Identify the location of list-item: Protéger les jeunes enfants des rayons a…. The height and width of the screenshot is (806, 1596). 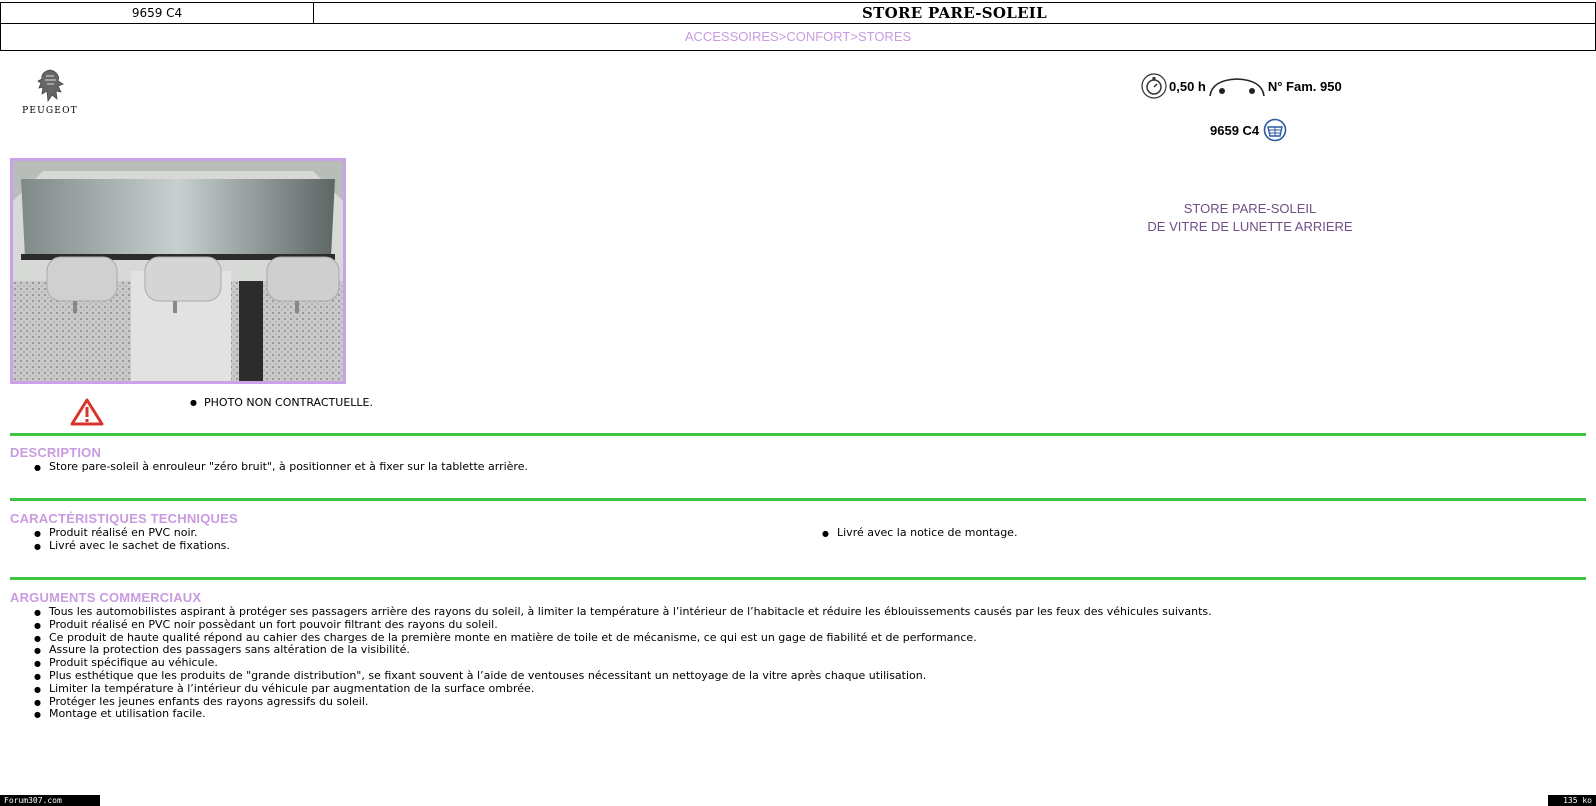
(623, 702).